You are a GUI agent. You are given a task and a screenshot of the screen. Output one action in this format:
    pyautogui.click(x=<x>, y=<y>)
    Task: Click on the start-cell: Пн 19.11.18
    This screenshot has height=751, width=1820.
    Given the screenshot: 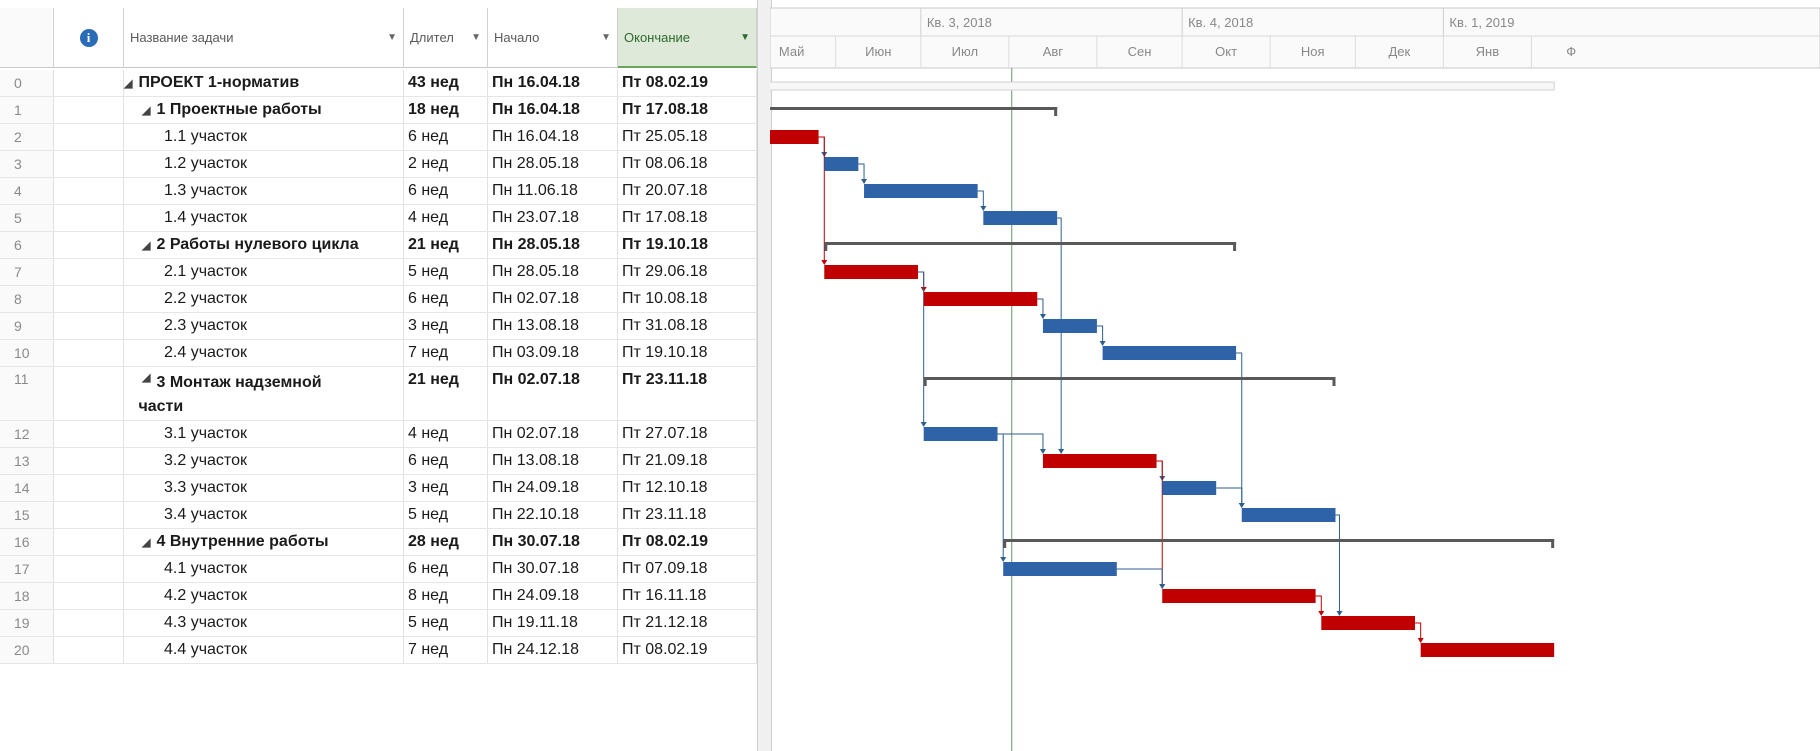 What is the action you would take?
    pyautogui.click(x=553, y=623)
    